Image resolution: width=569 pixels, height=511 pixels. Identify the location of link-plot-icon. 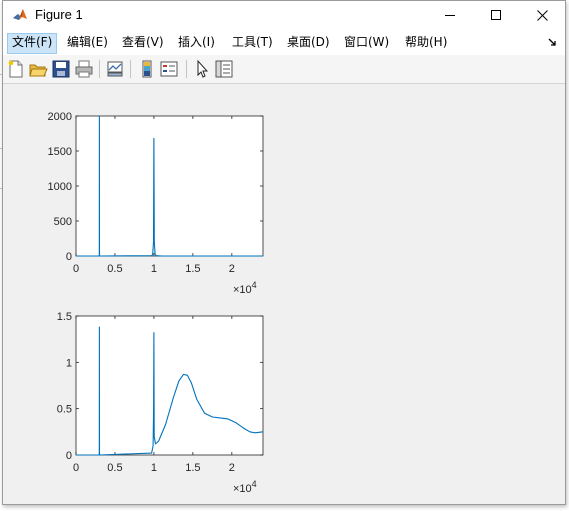
(115, 69).